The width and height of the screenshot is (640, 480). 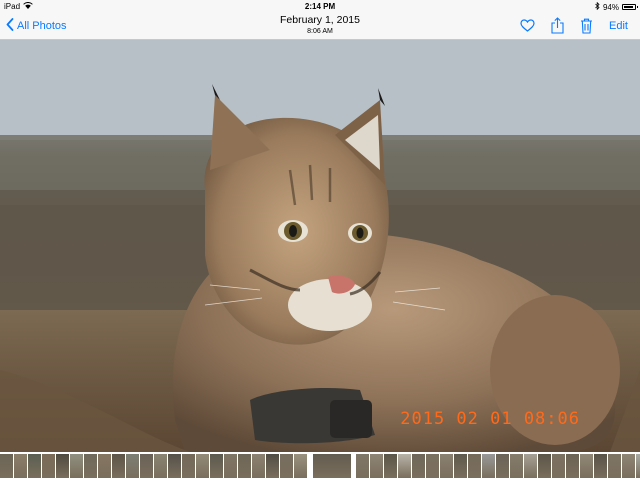 What do you see at coordinates (332, 466) in the screenshot?
I see `filmstrip-thumb-current` at bounding box center [332, 466].